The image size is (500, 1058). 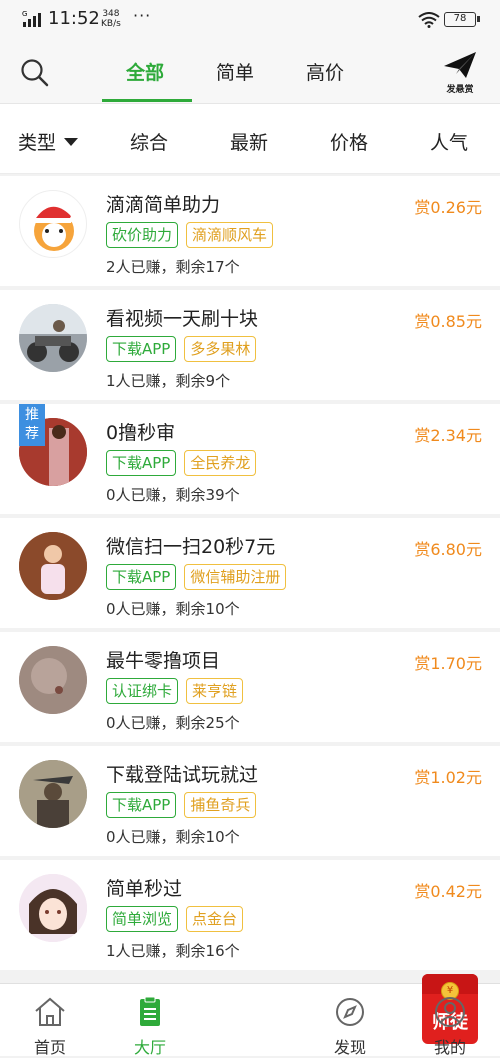 What do you see at coordinates (220, 463) in the screenshot?
I see `tag-app: 全民养龙` at bounding box center [220, 463].